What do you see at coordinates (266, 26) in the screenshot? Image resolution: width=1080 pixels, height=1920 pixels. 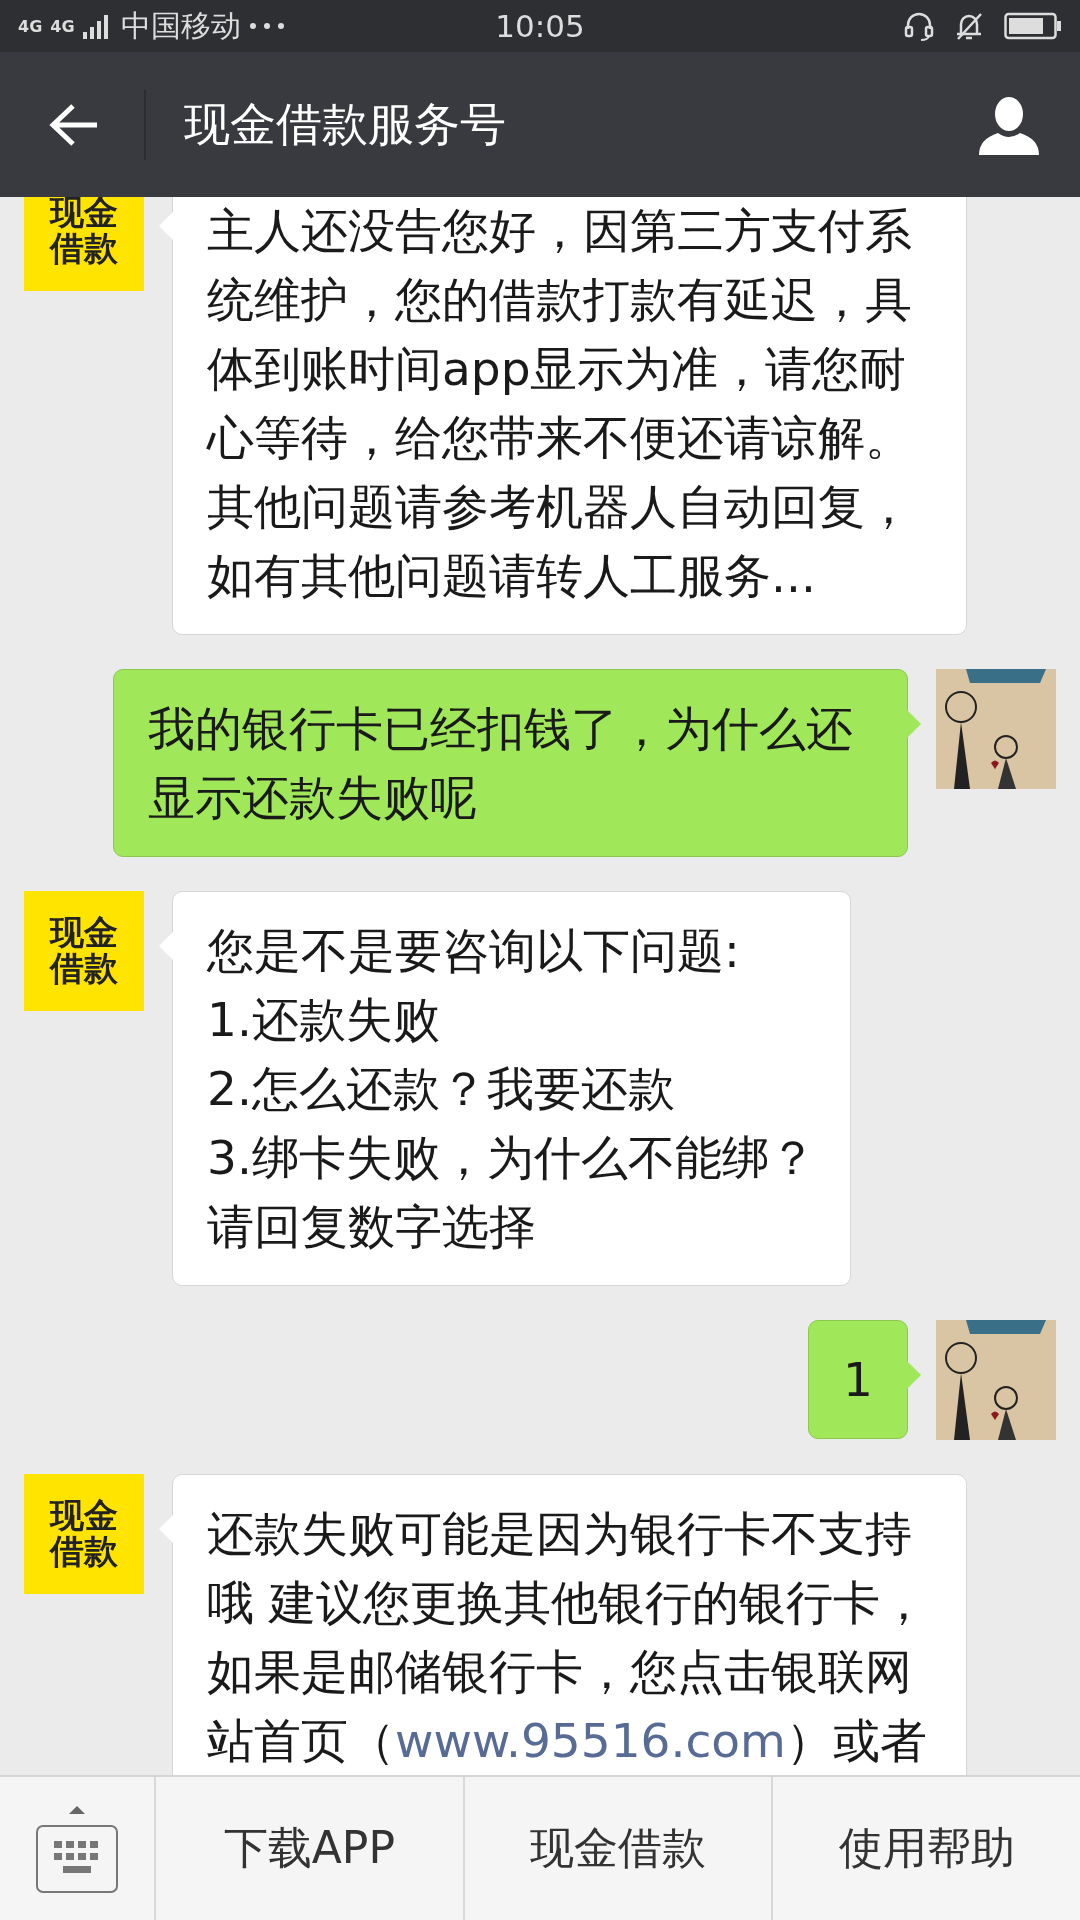 I see `more-icon` at bounding box center [266, 26].